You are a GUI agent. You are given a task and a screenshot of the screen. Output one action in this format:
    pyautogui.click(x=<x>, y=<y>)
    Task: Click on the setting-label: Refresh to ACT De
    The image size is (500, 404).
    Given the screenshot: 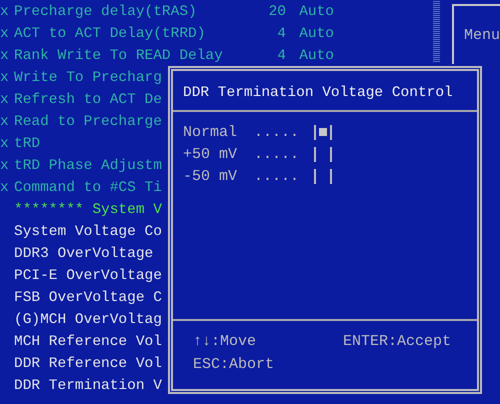 What is the action you would take?
    pyautogui.click(x=88, y=100)
    